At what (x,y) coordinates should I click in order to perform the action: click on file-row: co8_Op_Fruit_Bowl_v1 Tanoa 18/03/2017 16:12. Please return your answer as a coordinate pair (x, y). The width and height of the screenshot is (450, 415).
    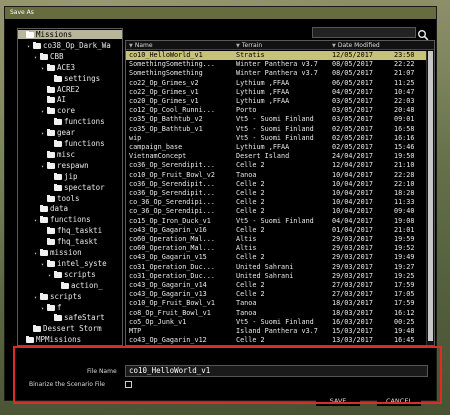
    Looking at the image, I should click on (276, 313).